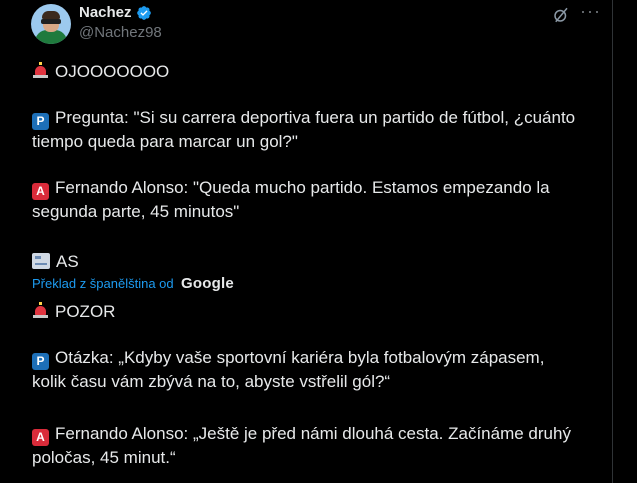  Describe the element at coordinates (322, 311) in the screenshot. I see `translated-line-alert: POZOR` at that location.